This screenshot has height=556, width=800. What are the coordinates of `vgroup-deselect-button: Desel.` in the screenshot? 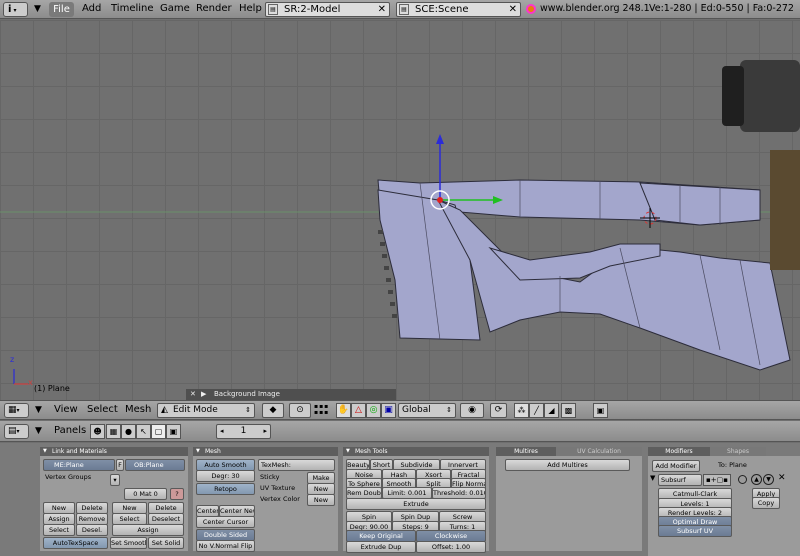 It's located at (92, 530).